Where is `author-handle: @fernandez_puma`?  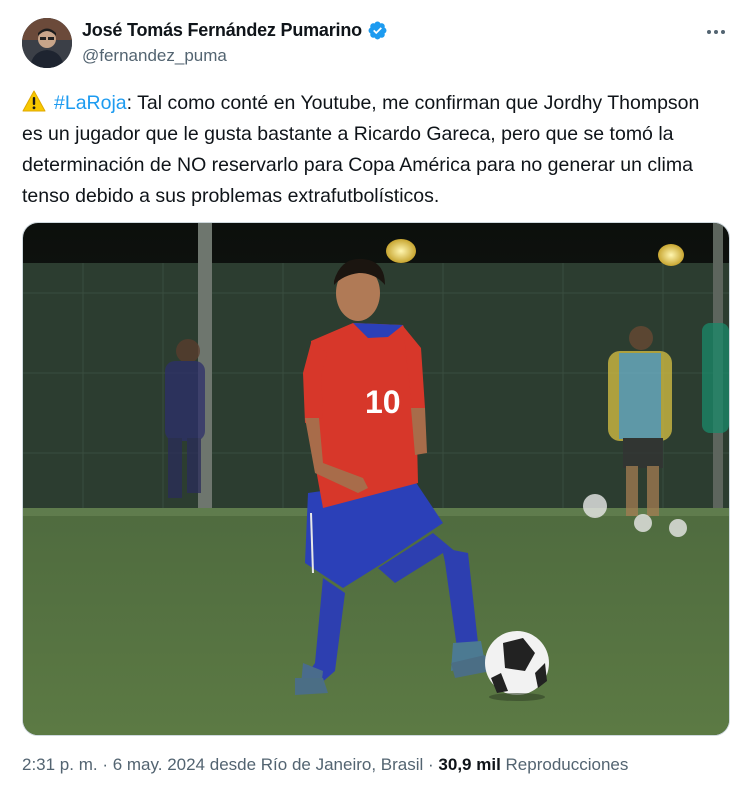 author-handle: @fernandez_puma is located at coordinates (154, 56).